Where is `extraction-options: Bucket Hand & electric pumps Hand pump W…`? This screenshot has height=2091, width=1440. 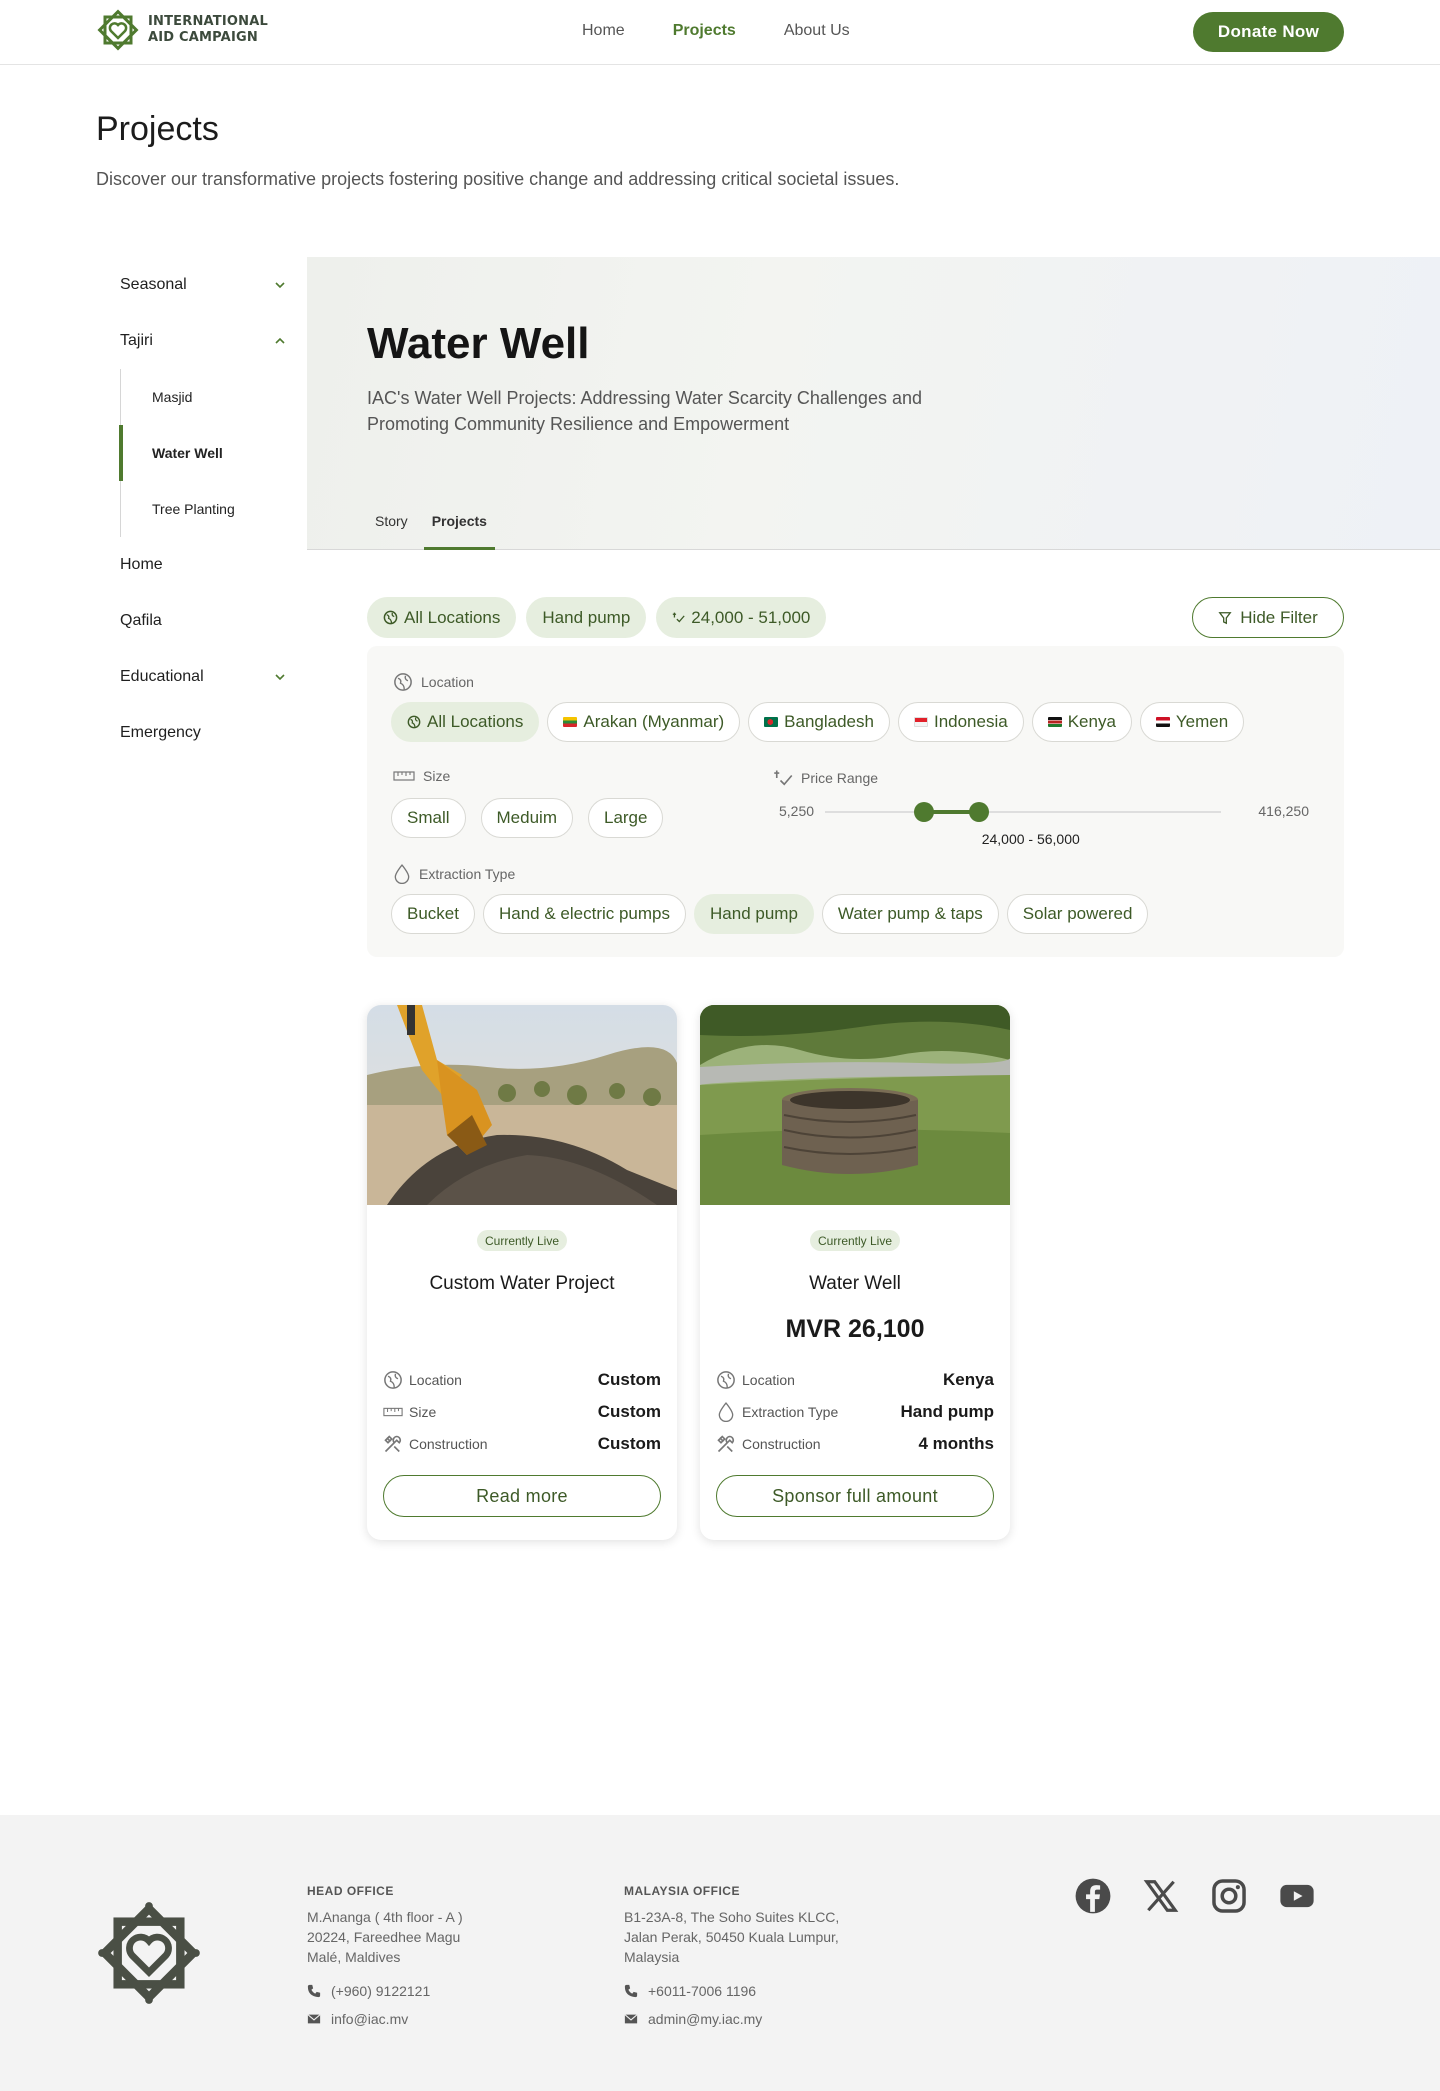
extraction-options: Bucket Hand & electric pumps Hand pump W… is located at coordinates (770, 914).